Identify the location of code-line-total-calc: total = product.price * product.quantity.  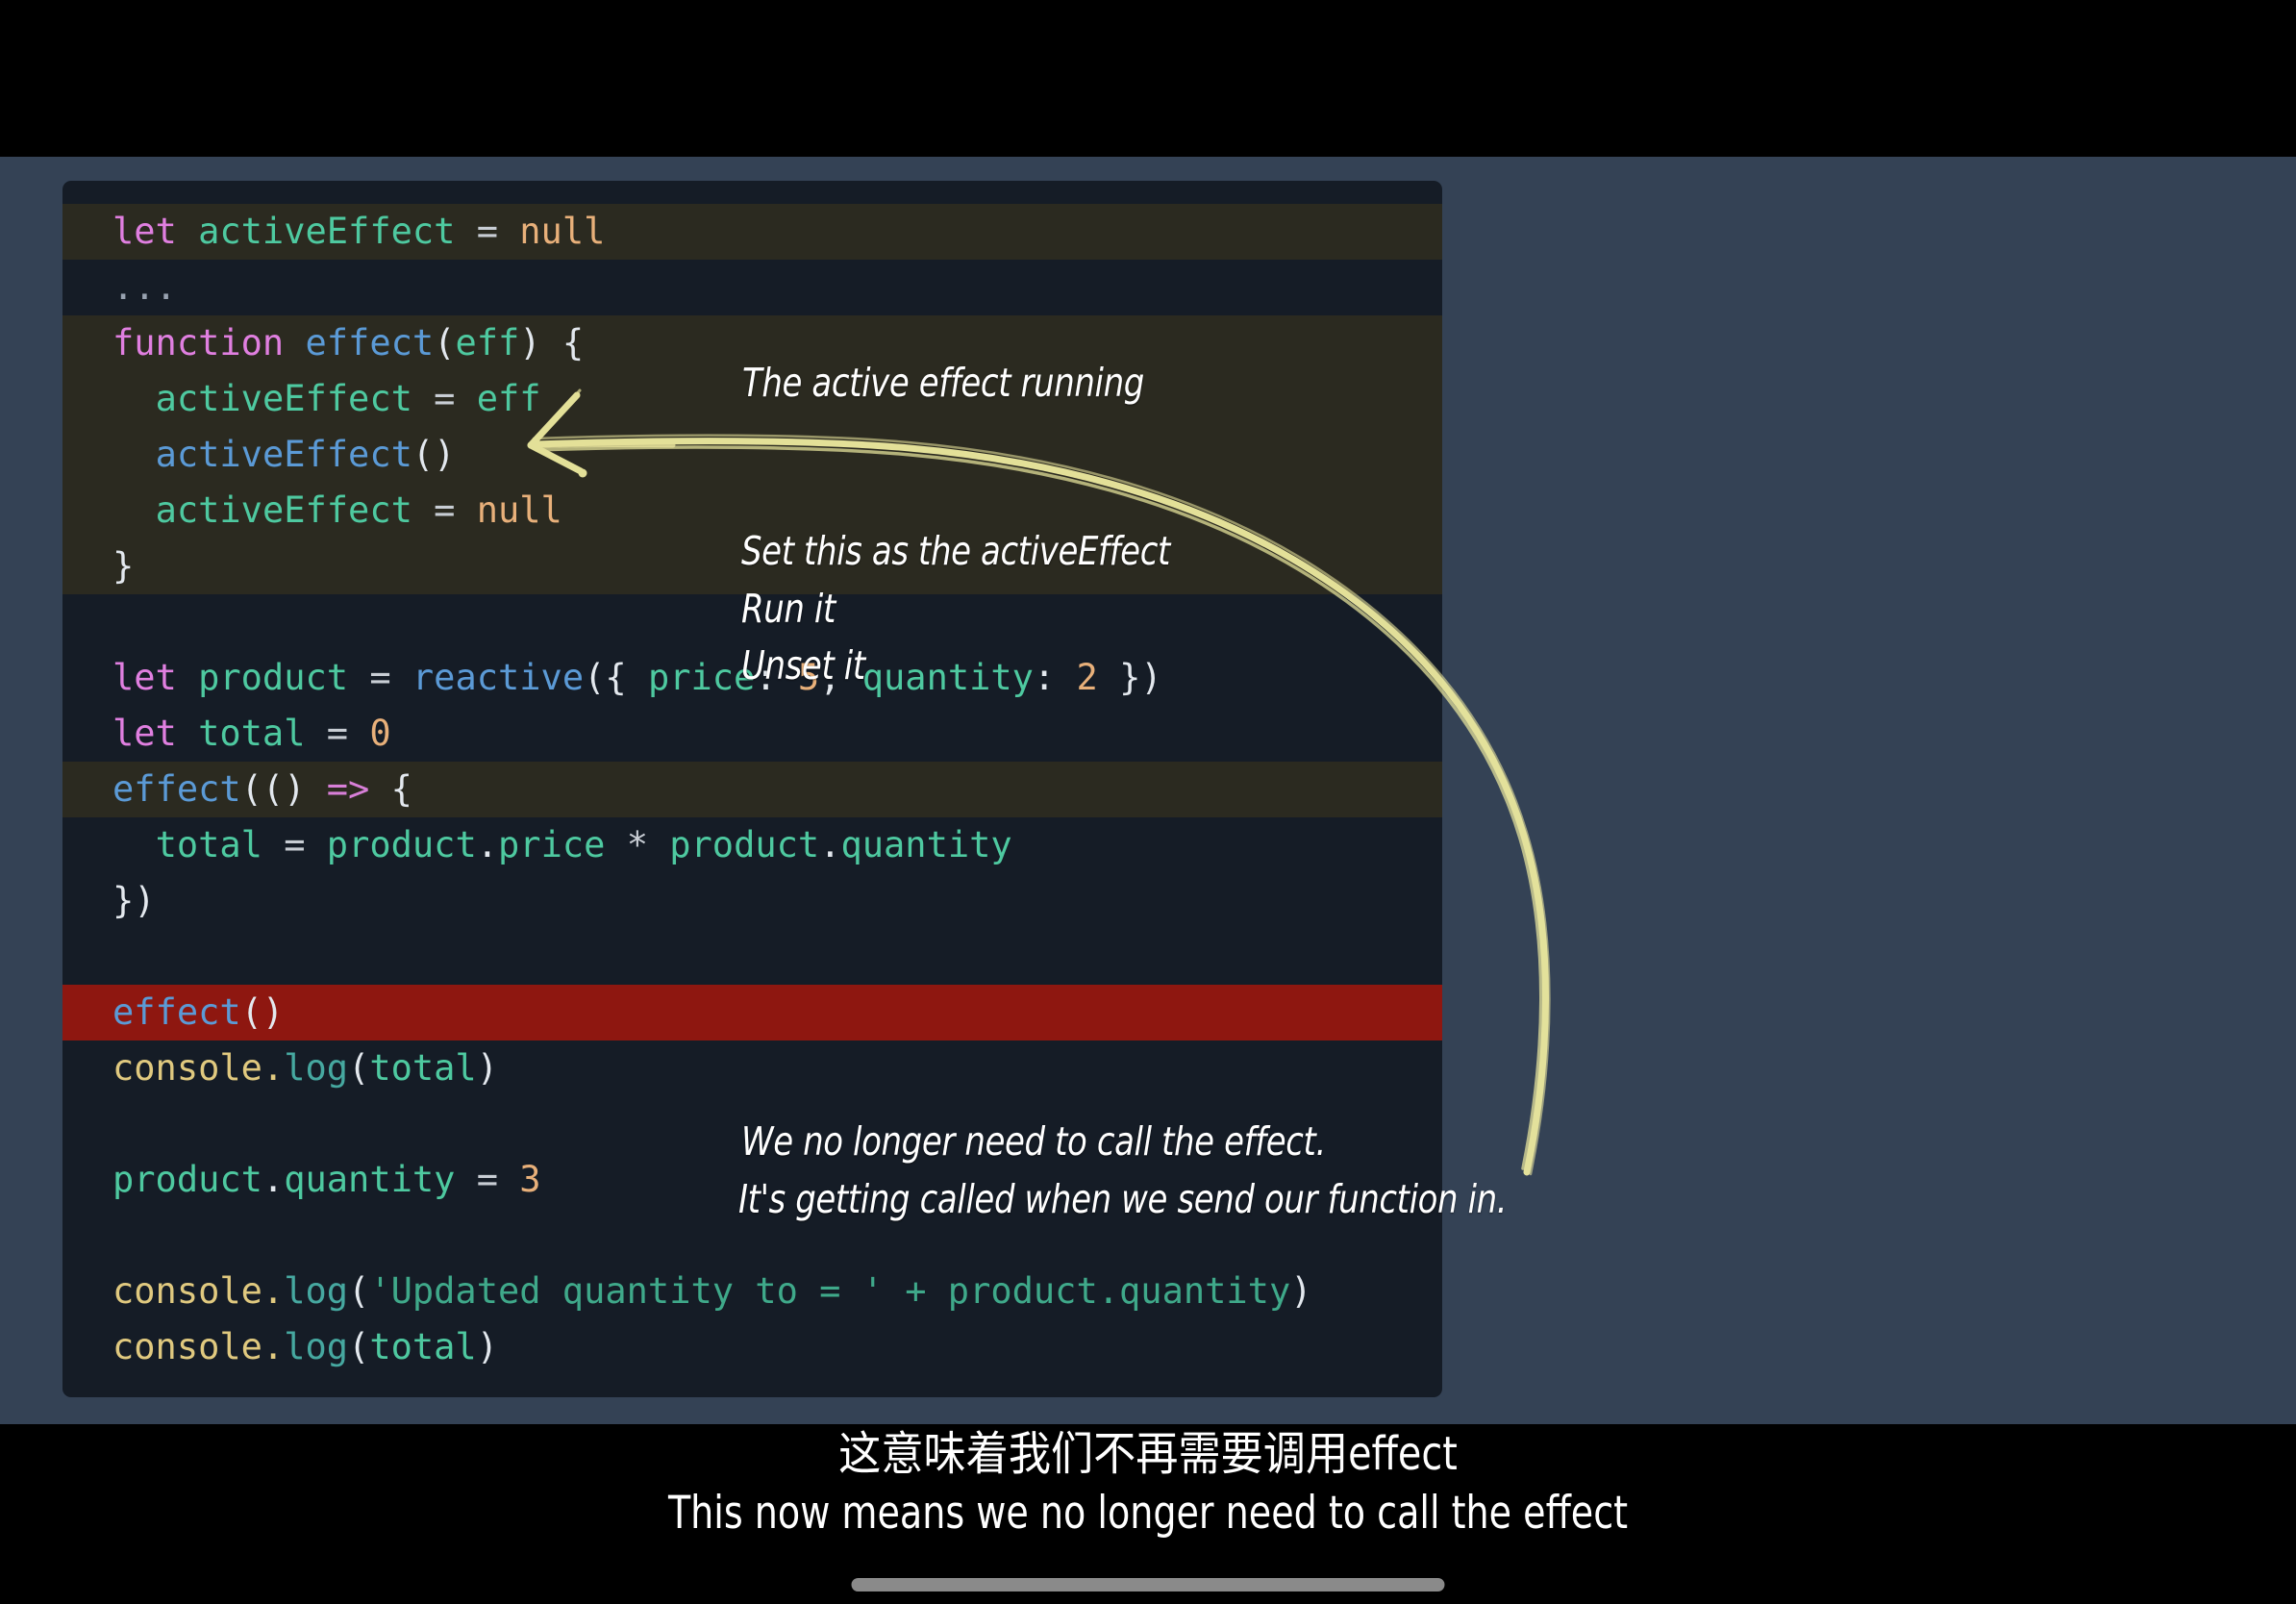
(583, 844).